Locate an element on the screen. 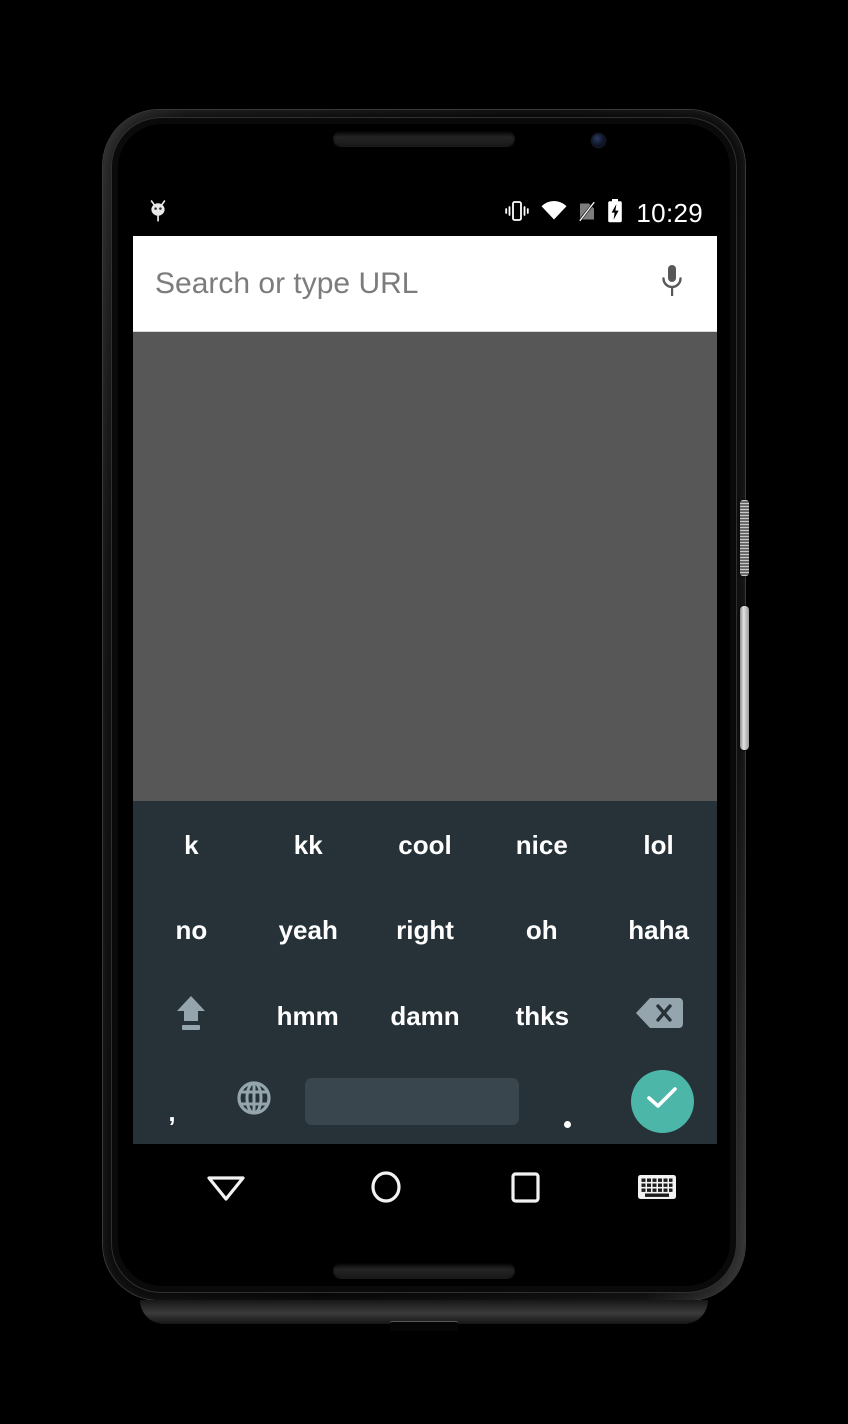 The width and height of the screenshot is (848, 1424). battery-charging-icon is located at coordinates (615, 213).